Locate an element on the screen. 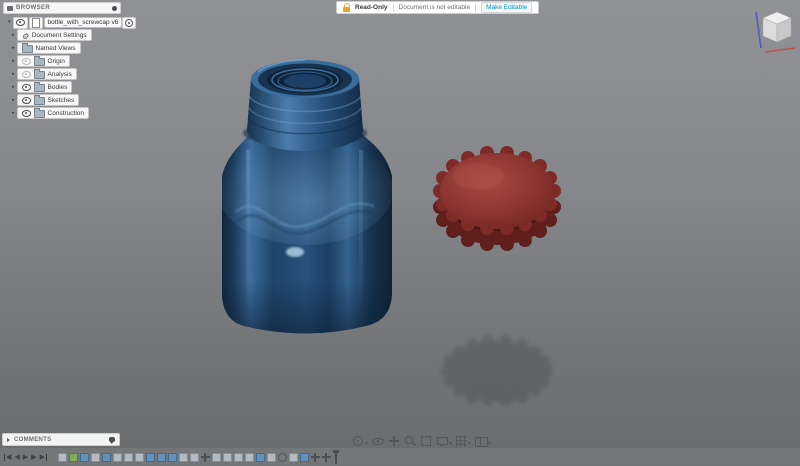  viewcube-z-axis is located at coordinates (758, 30).